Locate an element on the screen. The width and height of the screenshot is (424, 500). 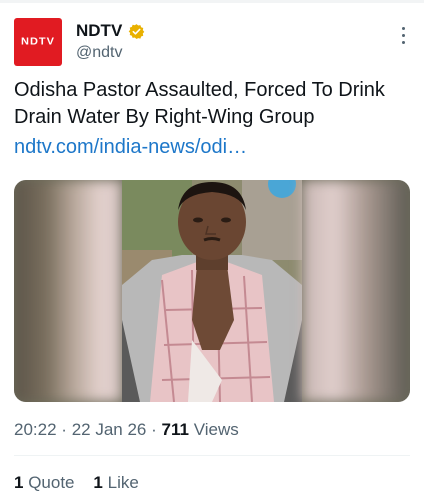
likes-stat: 1 Like is located at coordinates (115, 482).